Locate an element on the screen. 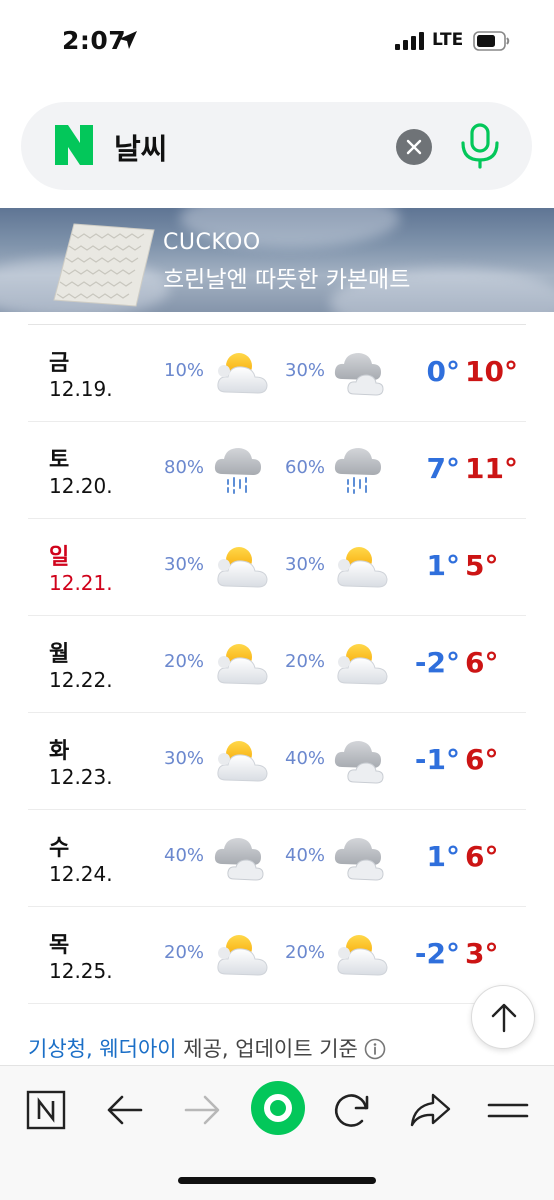 The width and height of the screenshot is (554, 1200). naver-logo-icon is located at coordinates (74, 145).